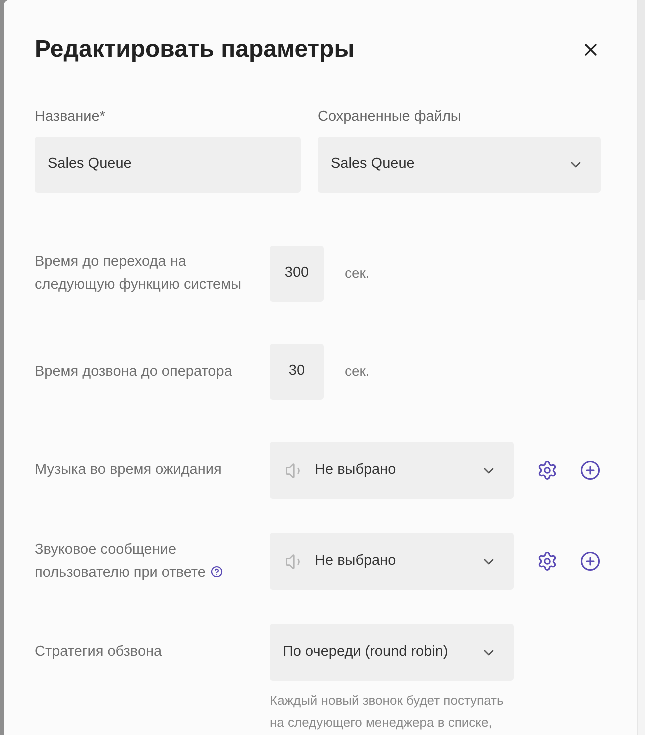 Image resolution: width=645 pixels, height=735 pixels. I want to click on hint-text: Каждый новый звонок будет поступать на следующего менеджера в списке,, so click(387, 712).